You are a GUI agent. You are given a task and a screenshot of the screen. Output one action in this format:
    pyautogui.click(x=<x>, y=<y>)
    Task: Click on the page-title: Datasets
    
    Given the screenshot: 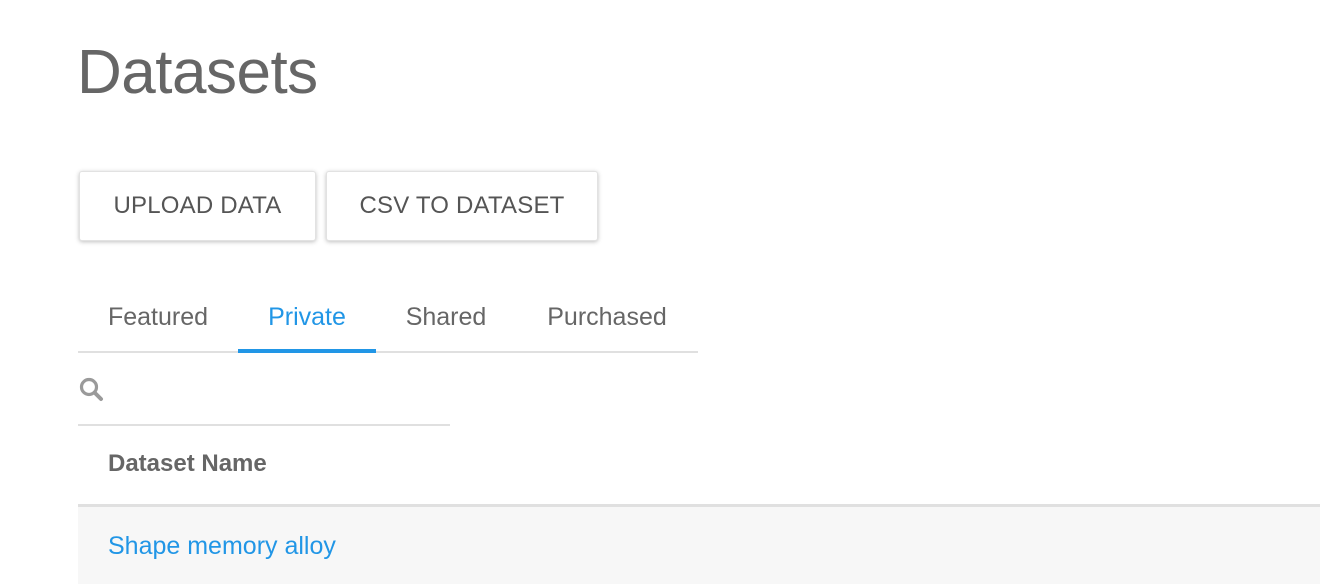 What is the action you would take?
    pyautogui.click(x=197, y=72)
    